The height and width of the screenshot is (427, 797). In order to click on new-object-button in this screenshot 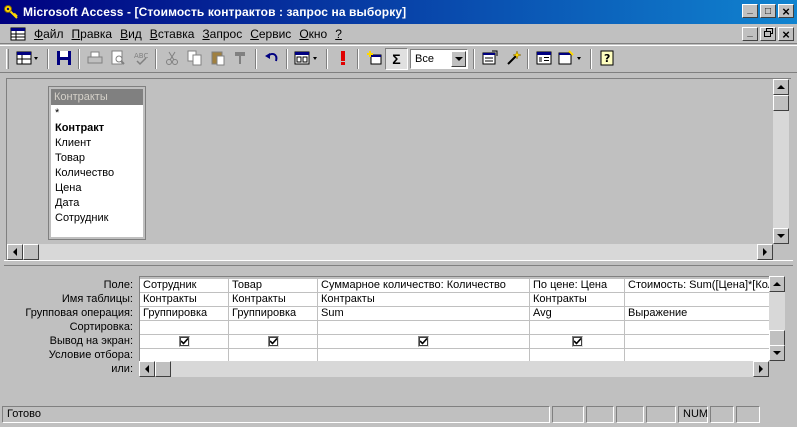, I will do `click(571, 59)`.